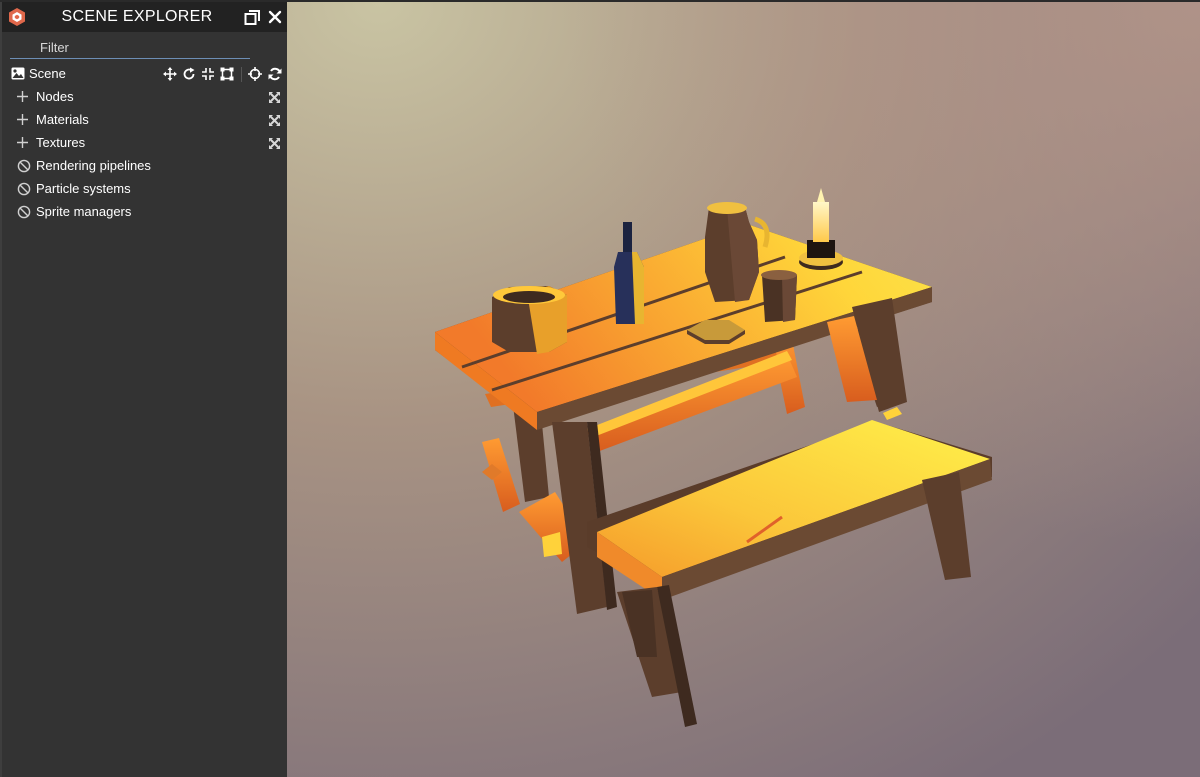  Describe the element at coordinates (252, 17) in the screenshot. I see `popout-icon` at that location.